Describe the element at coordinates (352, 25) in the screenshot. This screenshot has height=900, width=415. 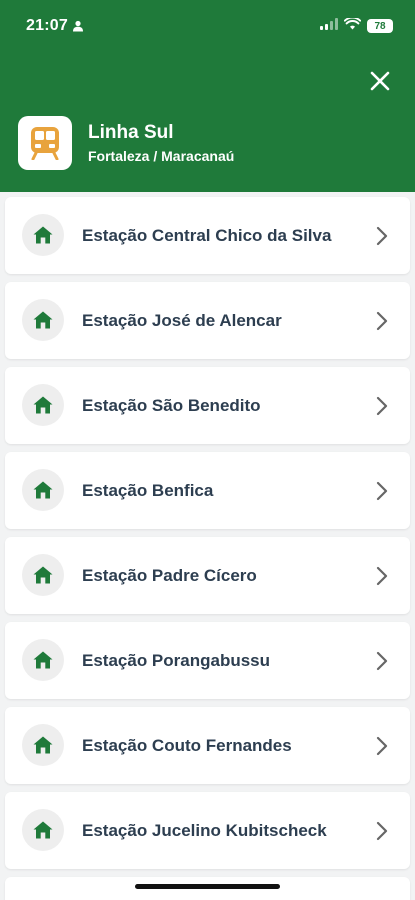
I see `wifi-icon` at that location.